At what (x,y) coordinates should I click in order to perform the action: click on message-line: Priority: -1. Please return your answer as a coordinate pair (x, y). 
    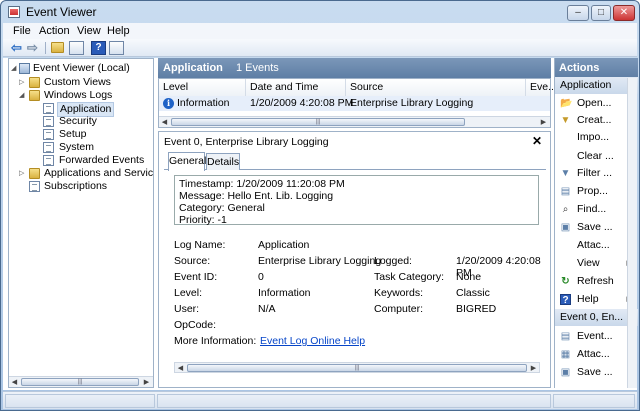
    Looking at the image, I should click on (203, 220).